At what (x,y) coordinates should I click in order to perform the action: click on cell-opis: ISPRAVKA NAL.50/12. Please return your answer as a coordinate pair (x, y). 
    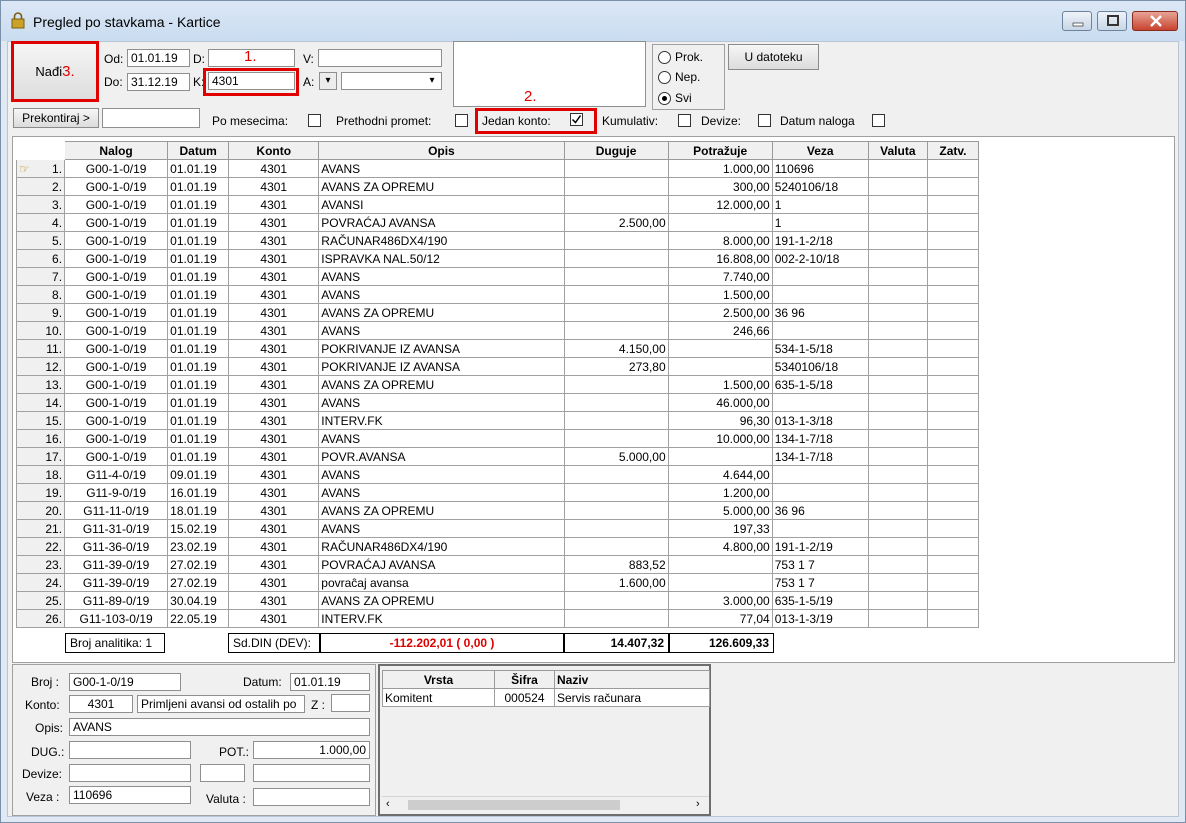
    Looking at the image, I should click on (441, 258).